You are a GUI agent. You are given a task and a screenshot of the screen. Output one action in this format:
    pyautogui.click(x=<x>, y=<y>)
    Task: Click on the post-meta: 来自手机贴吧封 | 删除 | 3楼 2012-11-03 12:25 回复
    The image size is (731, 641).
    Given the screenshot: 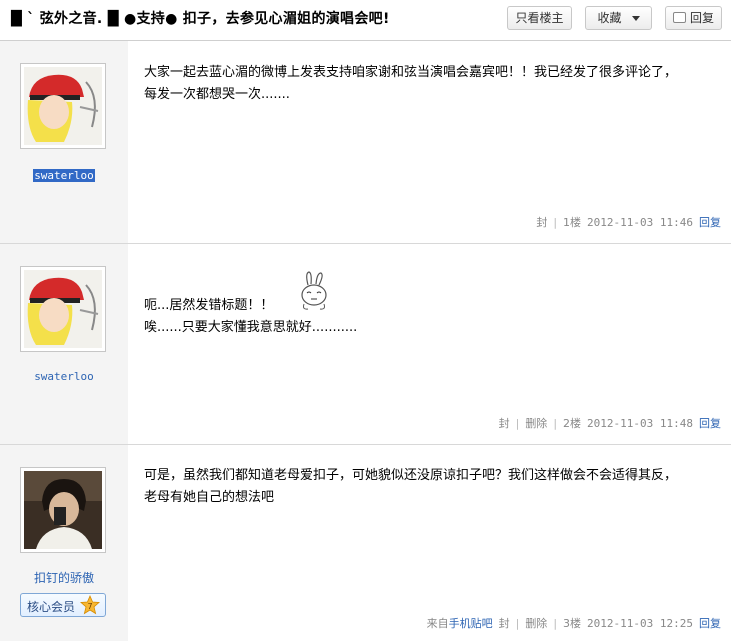 What is the action you would take?
    pyautogui.click(x=573, y=623)
    